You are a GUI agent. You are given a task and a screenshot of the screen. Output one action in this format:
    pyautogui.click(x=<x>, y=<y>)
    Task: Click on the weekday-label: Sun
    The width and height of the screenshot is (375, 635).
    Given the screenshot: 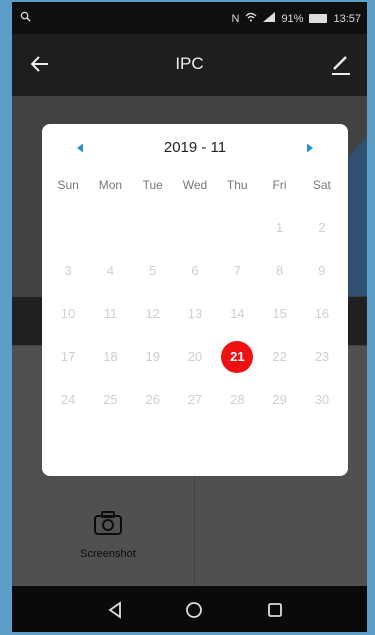 What is the action you would take?
    pyautogui.click(x=68, y=185)
    